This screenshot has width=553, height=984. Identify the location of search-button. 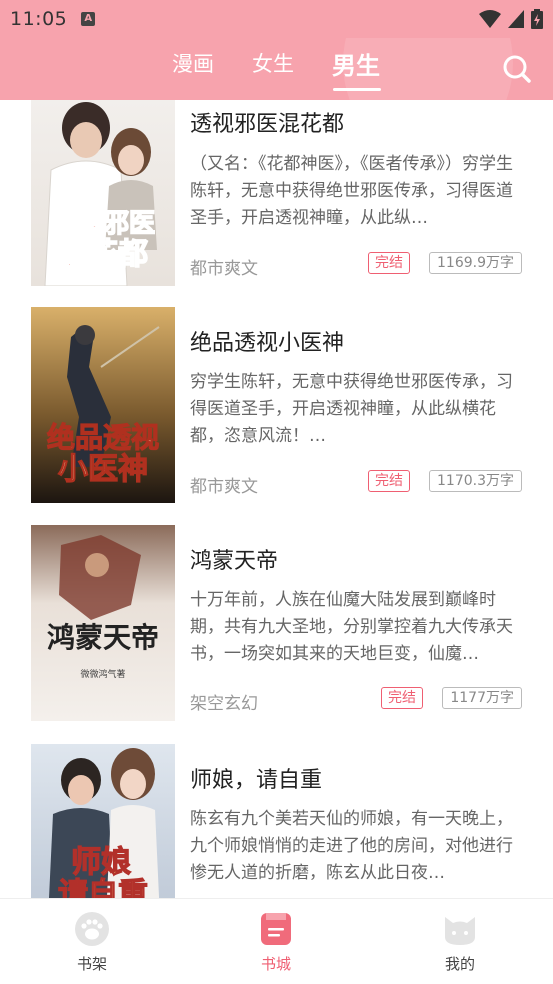
(517, 69).